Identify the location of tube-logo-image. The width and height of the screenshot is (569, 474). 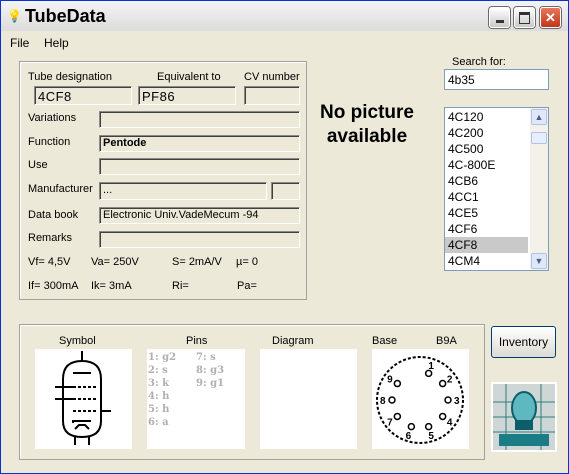
(524, 417).